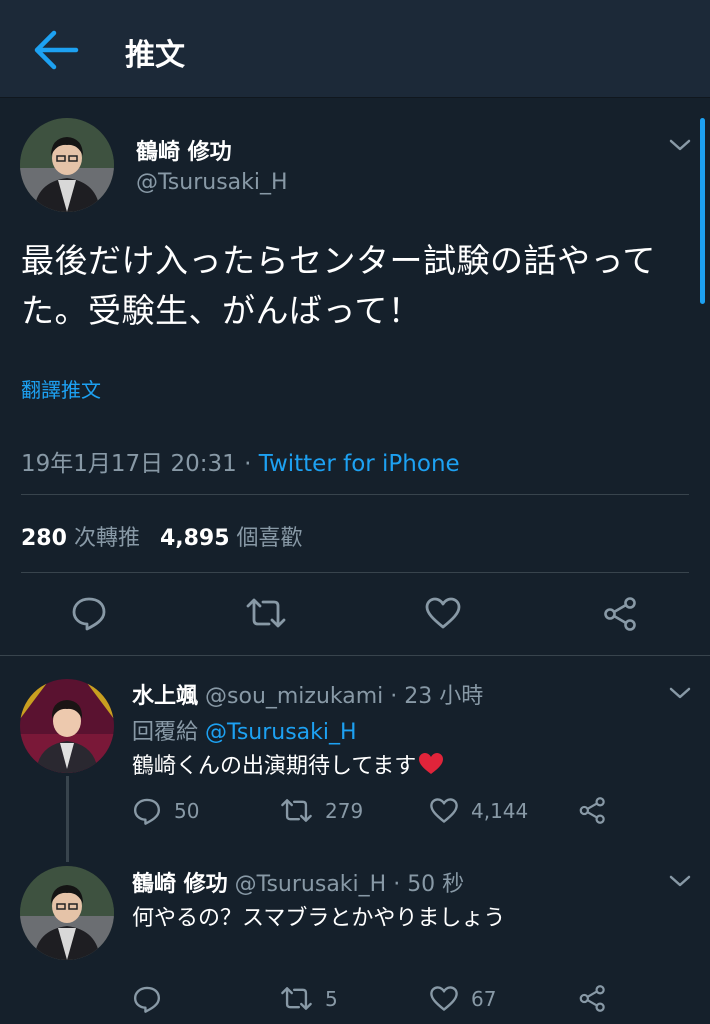 The image size is (710, 1024). I want to click on like-button: 67, so click(462, 998).